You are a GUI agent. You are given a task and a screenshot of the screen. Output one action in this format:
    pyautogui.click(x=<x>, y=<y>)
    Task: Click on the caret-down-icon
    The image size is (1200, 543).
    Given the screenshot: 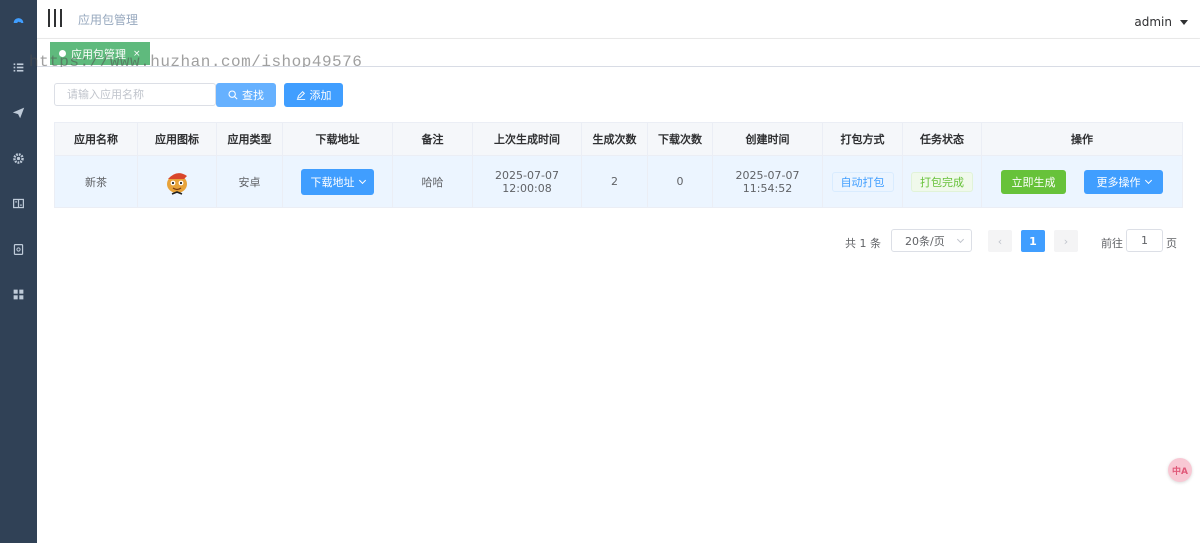 What is the action you would take?
    pyautogui.click(x=1184, y=22)
    